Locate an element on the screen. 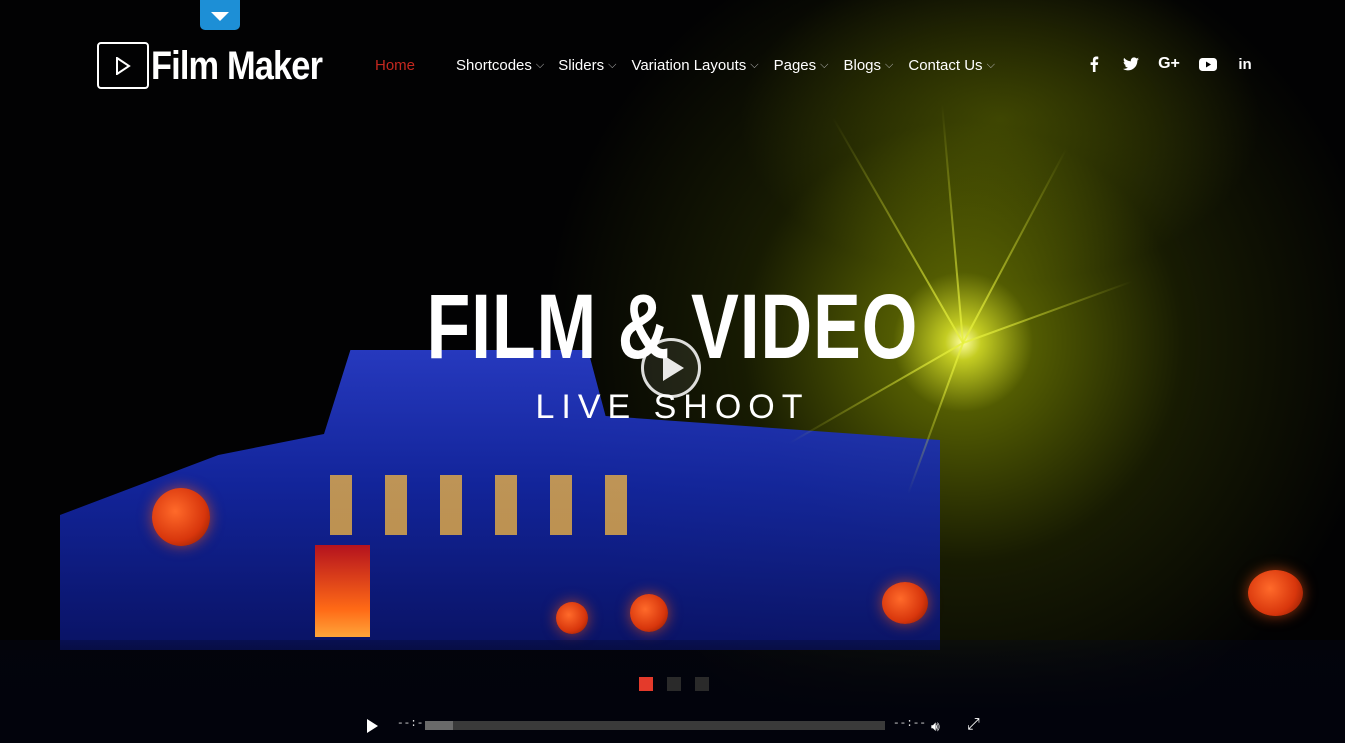 Image resolution: width=1345 pixels, height=743 pixels. stage-screen is located at coordinates (342, 591).